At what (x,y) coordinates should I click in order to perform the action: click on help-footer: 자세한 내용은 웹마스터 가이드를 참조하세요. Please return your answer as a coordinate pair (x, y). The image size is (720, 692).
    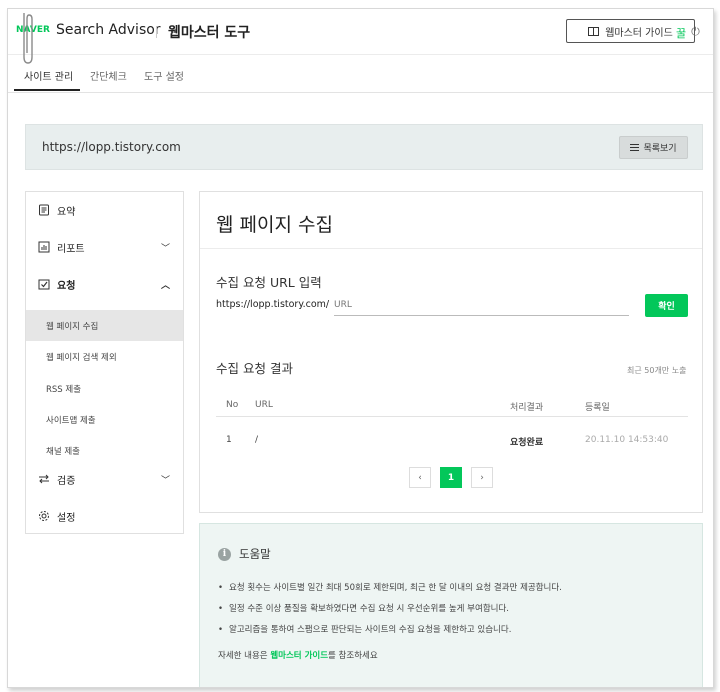
    Looking at the image, I should click on (298, 655).